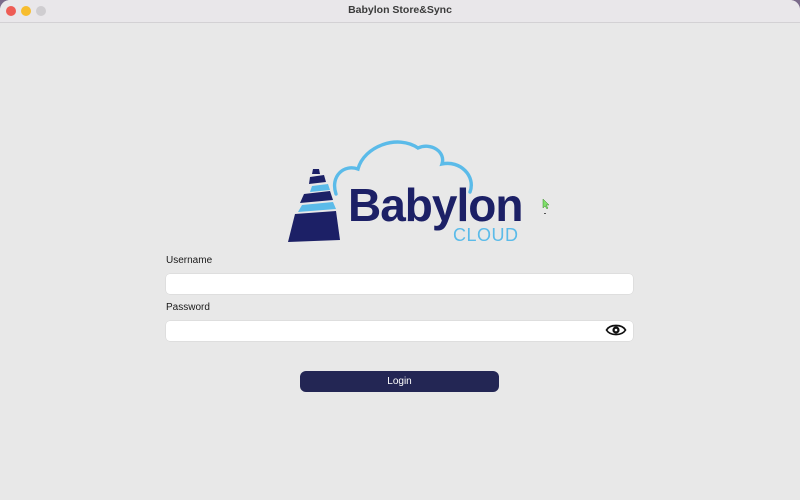 Image resolution: width=800 pixels, height=500 pixels. I want to click on password-label: Password, so click(188, 307).